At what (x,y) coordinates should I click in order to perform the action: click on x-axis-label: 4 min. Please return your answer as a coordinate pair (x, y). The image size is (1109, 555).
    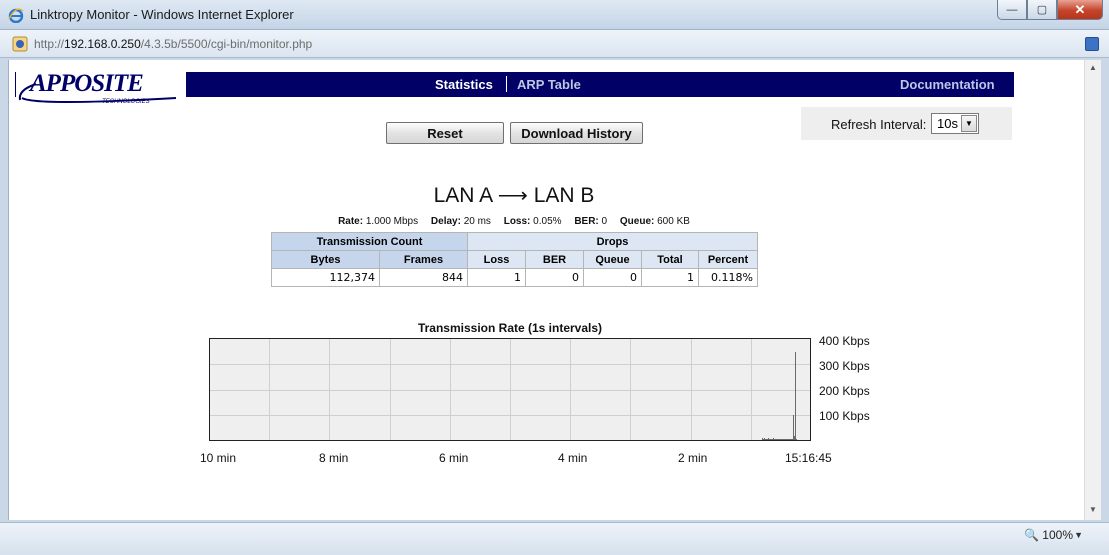
    Looking at the image, I should click on (573, 458).